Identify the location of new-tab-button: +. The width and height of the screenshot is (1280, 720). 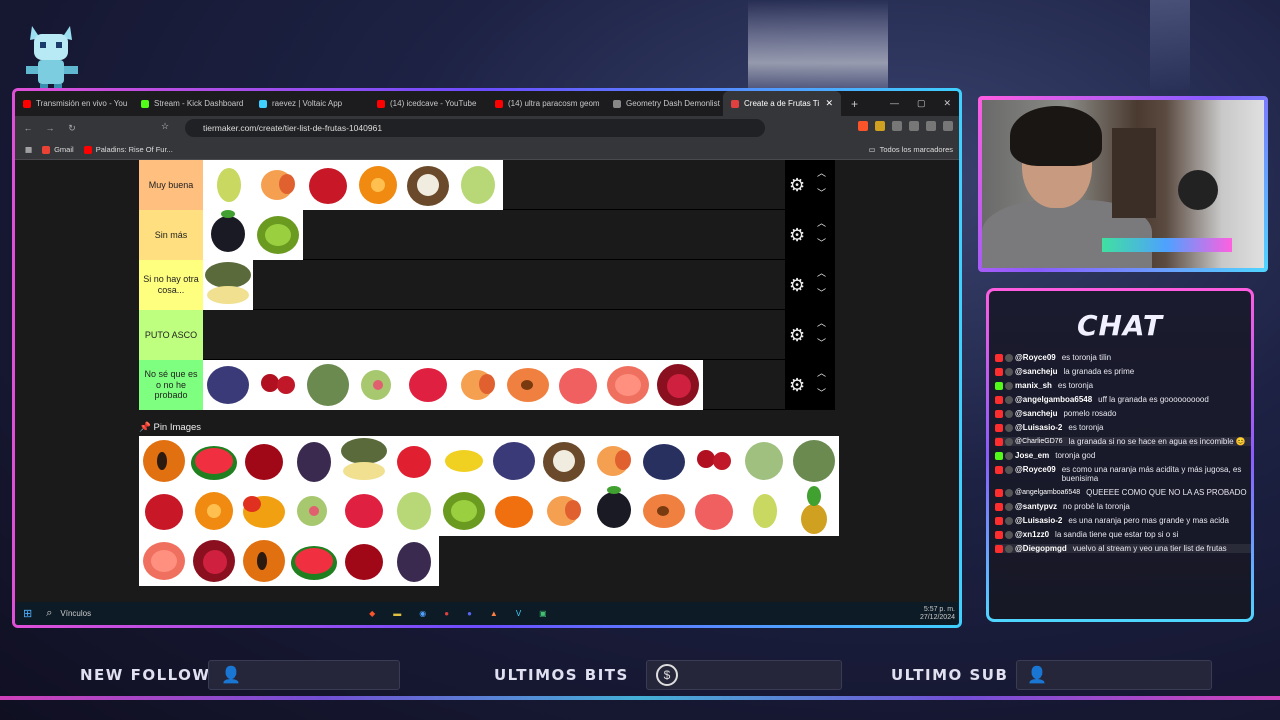
(854, 104).